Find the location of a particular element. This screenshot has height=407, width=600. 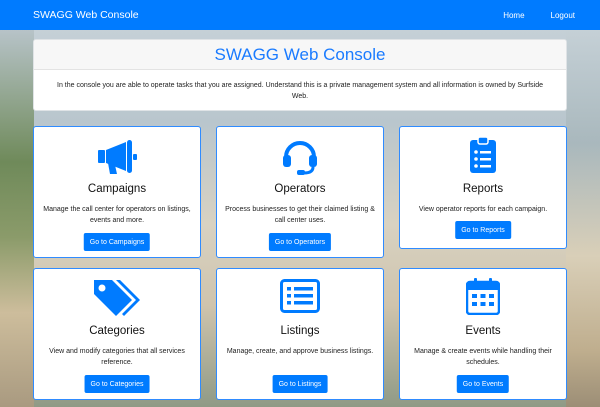

card-title: Campaigns is located at coordinates (117, 189).